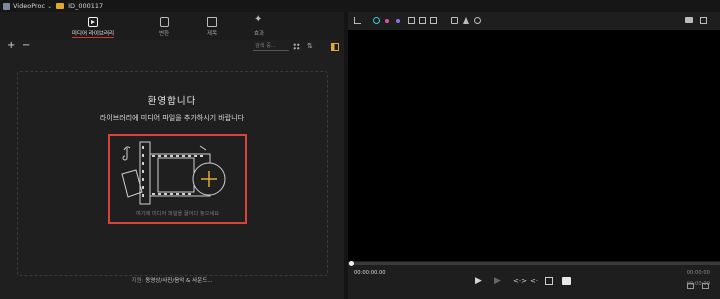  What do you see at coordinates (478, 281) in the screenshot?
I see `play-button: ▶` at bounding box center [478, 281].